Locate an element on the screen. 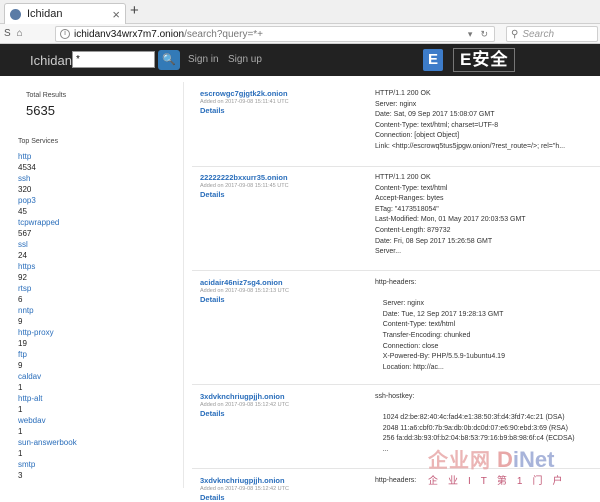 The width and height of the screenshot is (600, 502). reload-icon: ↻ is located at coordinates (484, 34).